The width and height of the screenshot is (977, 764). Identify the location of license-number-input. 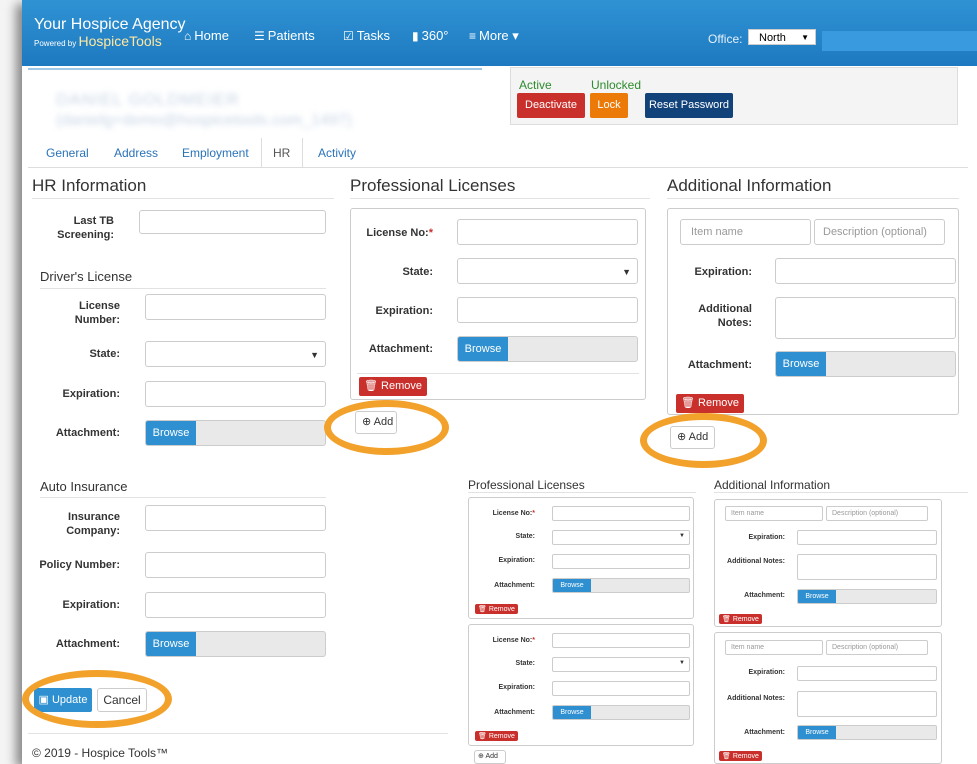
(235, 307).